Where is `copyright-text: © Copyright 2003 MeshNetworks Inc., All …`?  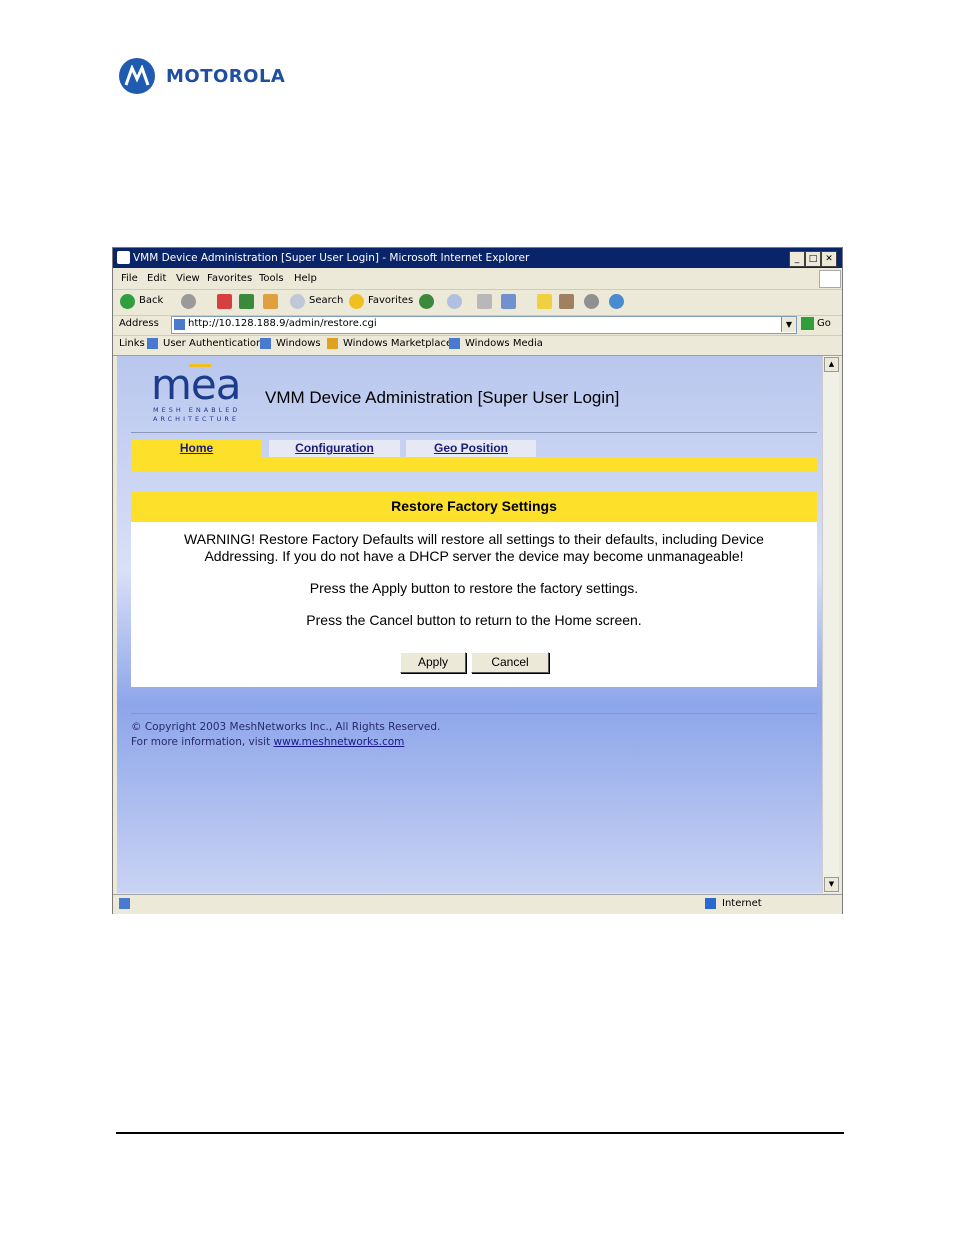 copyright-text: © Copyright 2003 MeshNetworks Inc., All … is located at coordinates (286, 727).